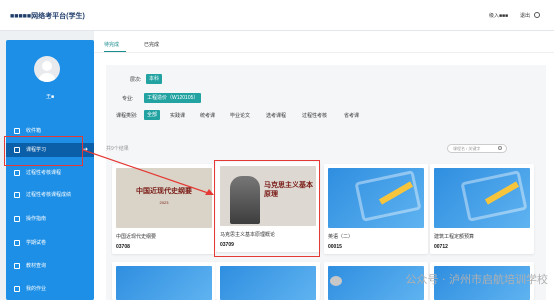 Image resolution: width=554 pixels, height=300 pixels. I want to click on tabs-divider, so click(324, 52).